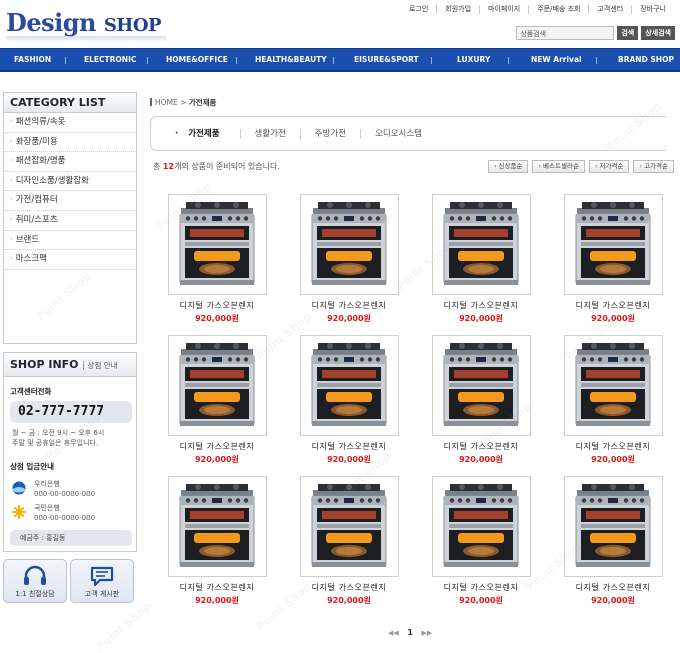 The image size is (680, 653). What do you see at coordinates (658, 33) in the screenshot?
I see `advanced-search-button: 상세검색` at bounding box center [658, 33].